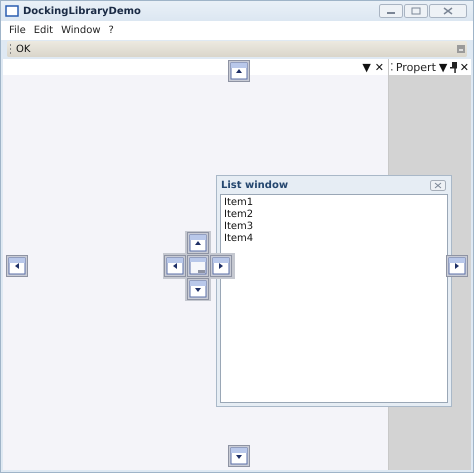 This screenshot has height=473, width=474. What do you see at coordinates (239, 203) in the screenshot?
I see `list-item: Item1` at bounding box center [239, 203].